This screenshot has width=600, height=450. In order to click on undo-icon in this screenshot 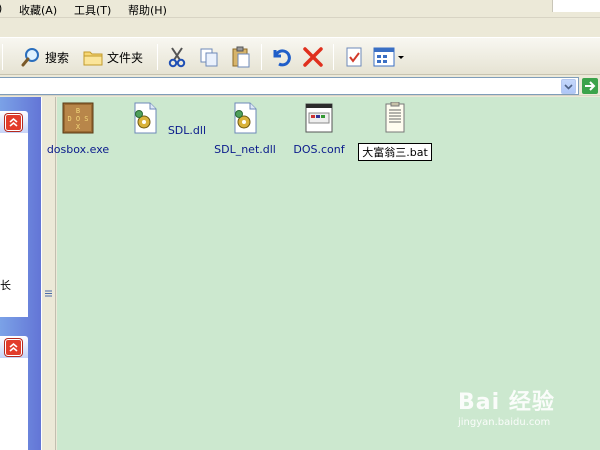, I will do `click(282, 58)`.